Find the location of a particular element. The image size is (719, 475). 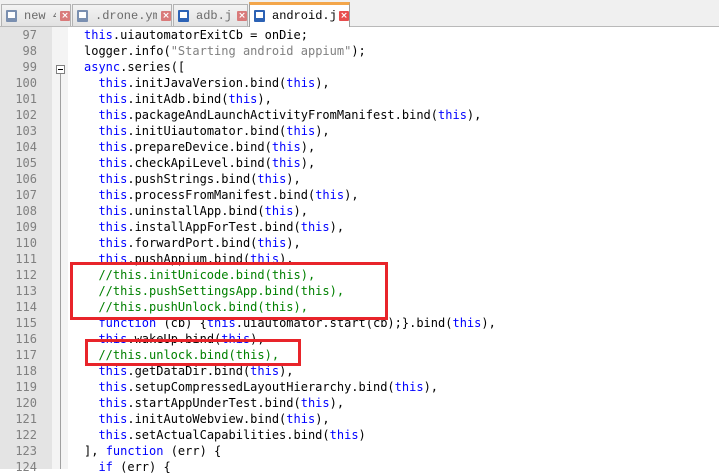

code-token: .checkApiLevel.bind( is located at coordinates (199, 163).